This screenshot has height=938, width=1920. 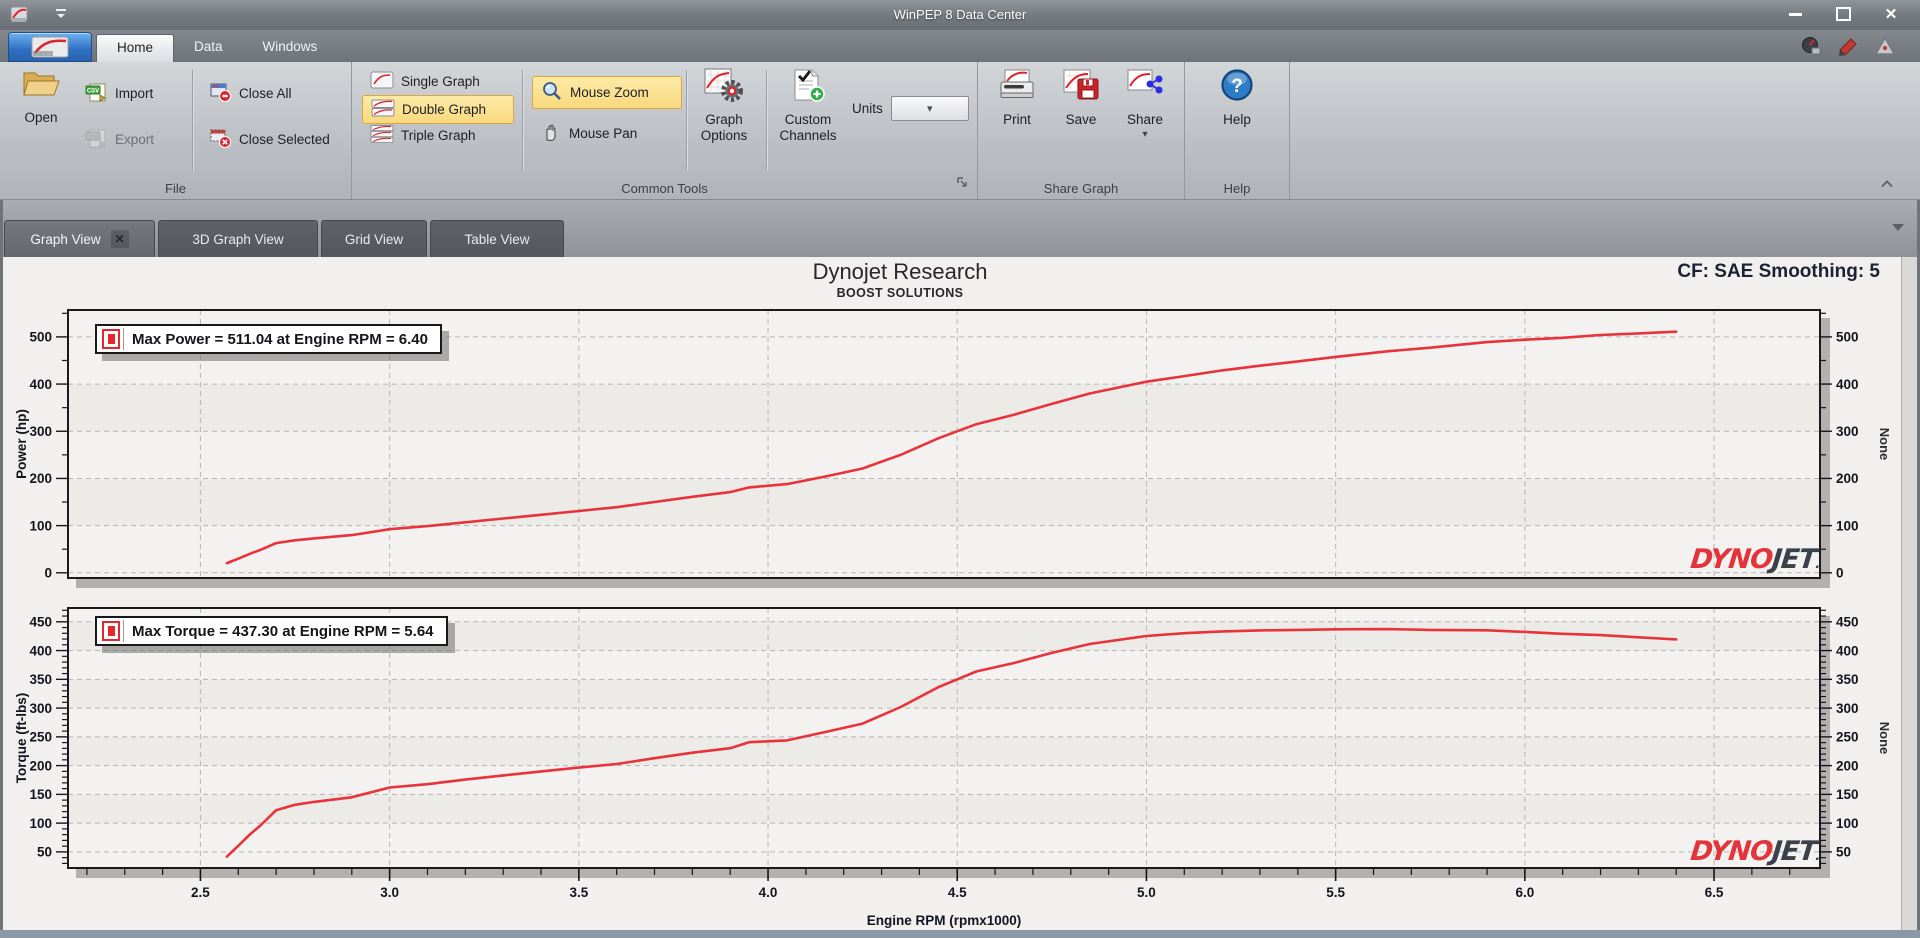 I want to click on custom-channels-button: Custom Channels, so click(x=808, y=106).